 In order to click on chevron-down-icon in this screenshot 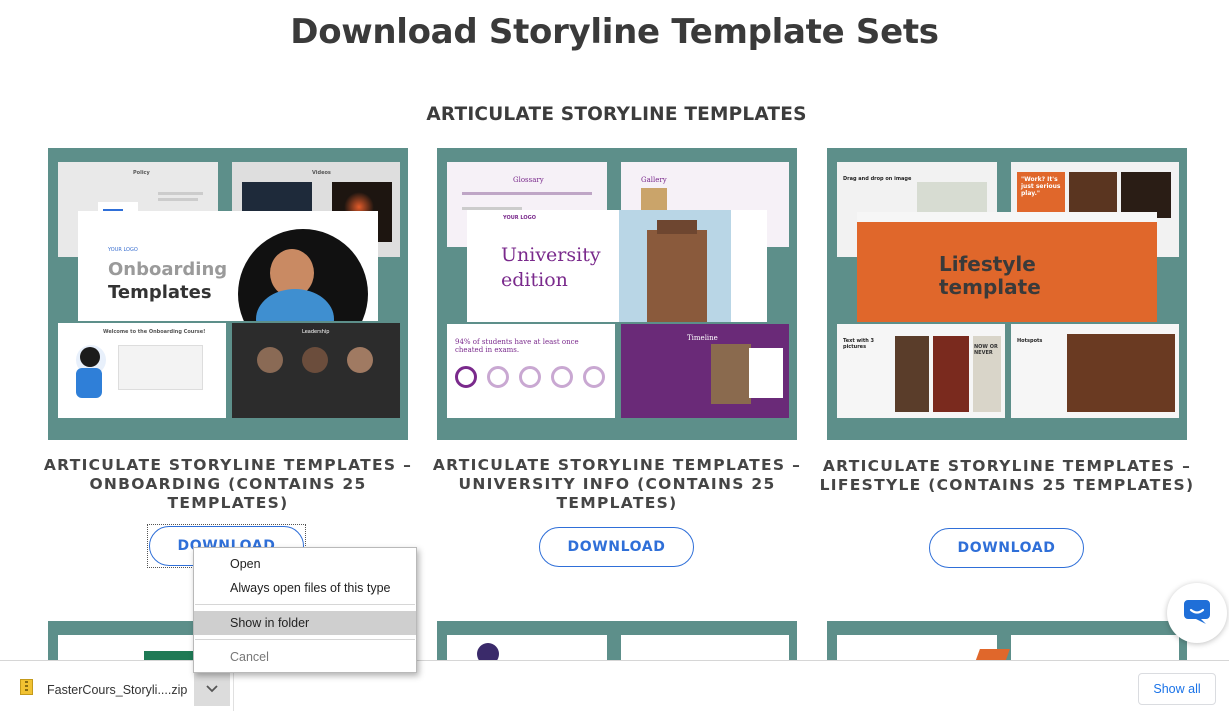, I will do `click(212, 689)`.